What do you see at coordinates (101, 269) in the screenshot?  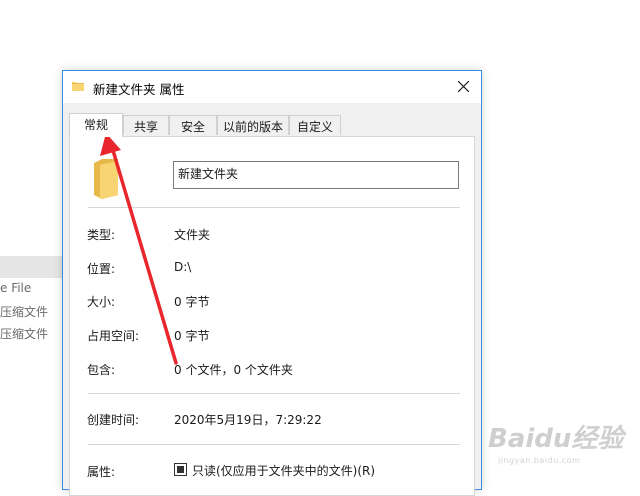 I see `location-label: 位置:` at bounding box center [101, 269].